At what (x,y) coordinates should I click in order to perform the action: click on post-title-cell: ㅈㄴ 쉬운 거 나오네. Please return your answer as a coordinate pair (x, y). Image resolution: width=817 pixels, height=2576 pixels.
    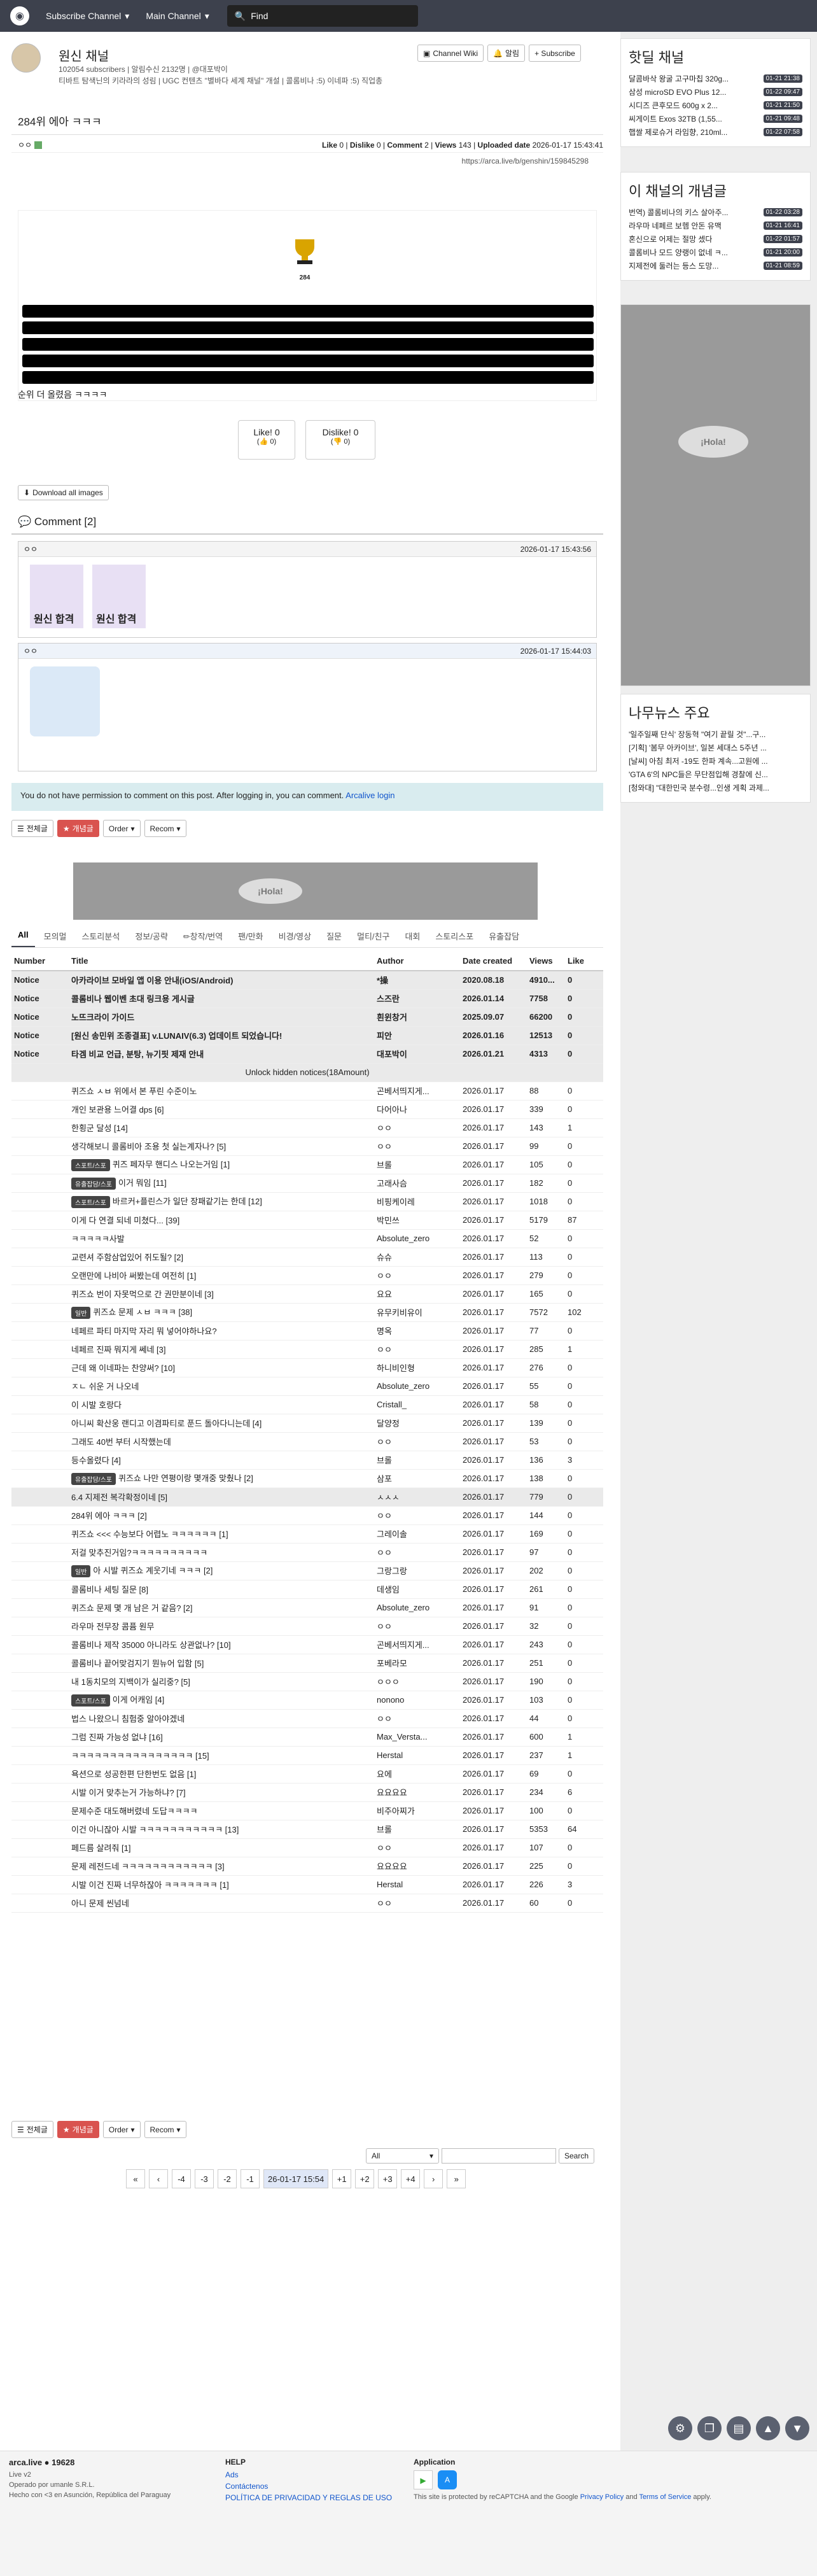
    Looking at the image, I should click on (222, 1387).